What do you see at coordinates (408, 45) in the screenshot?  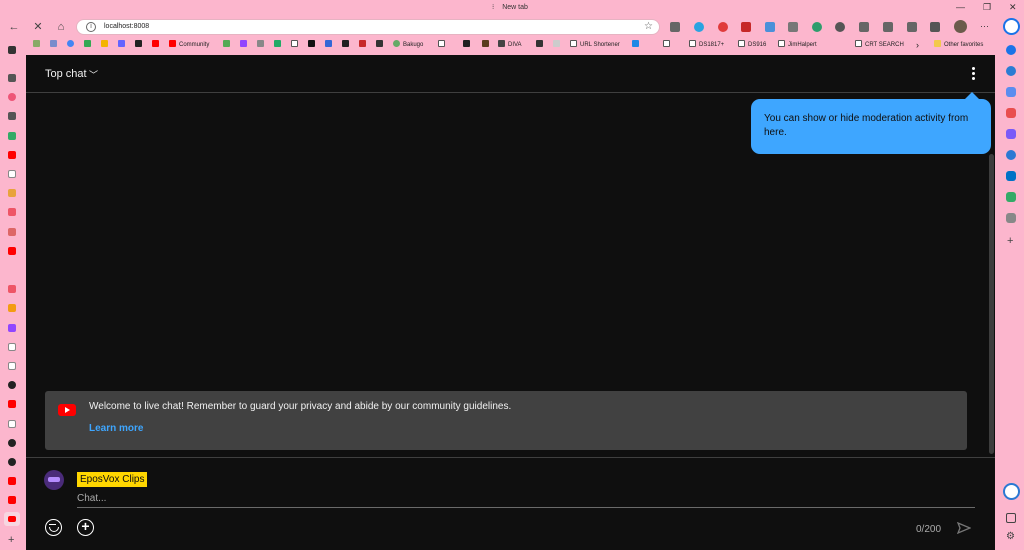 I see `bookmark-bakugo: Bakugo` at bounding box center [408, 45].